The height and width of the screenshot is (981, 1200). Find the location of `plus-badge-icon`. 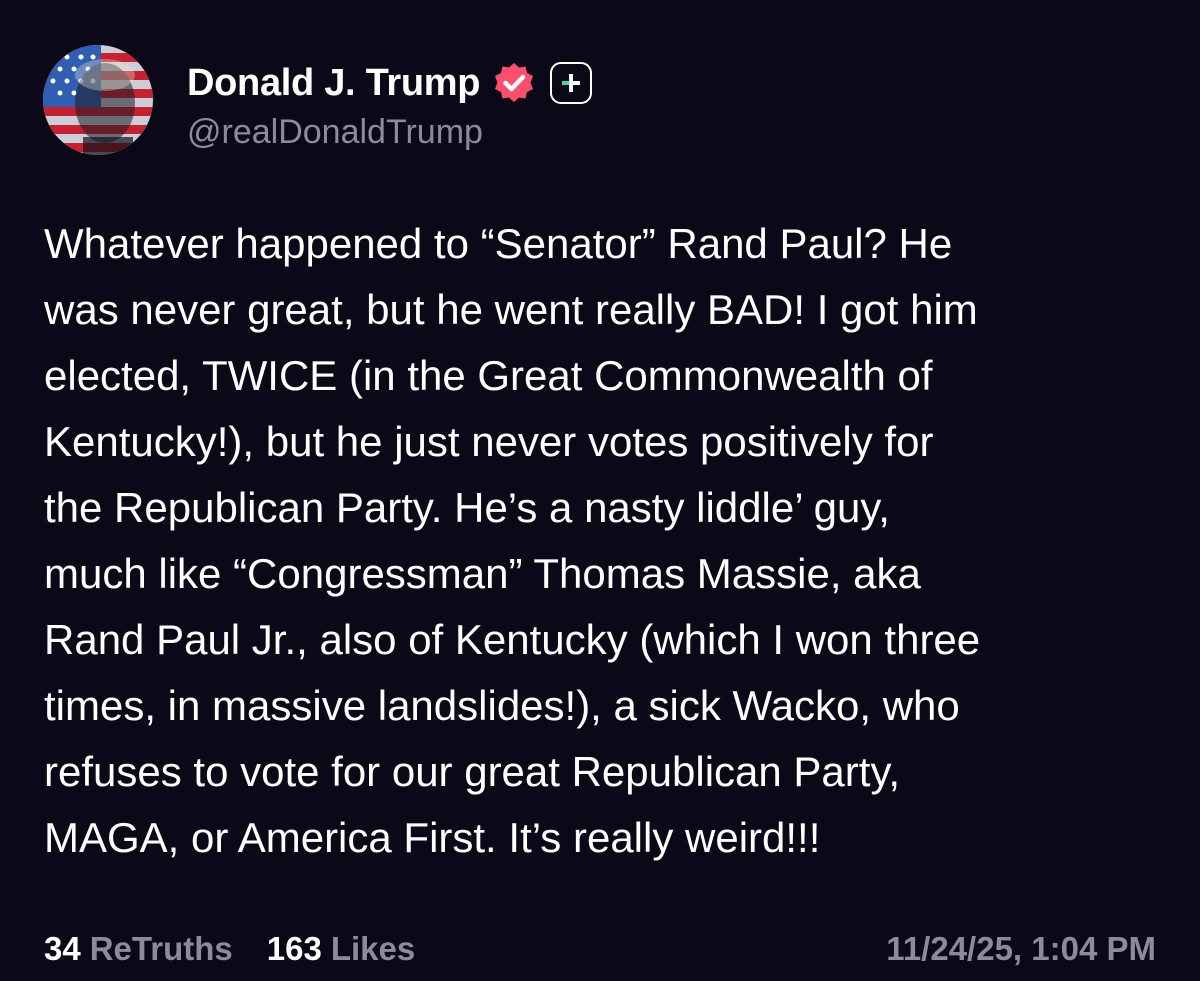

plus-badge-icon is located at coordinates (571, 83).